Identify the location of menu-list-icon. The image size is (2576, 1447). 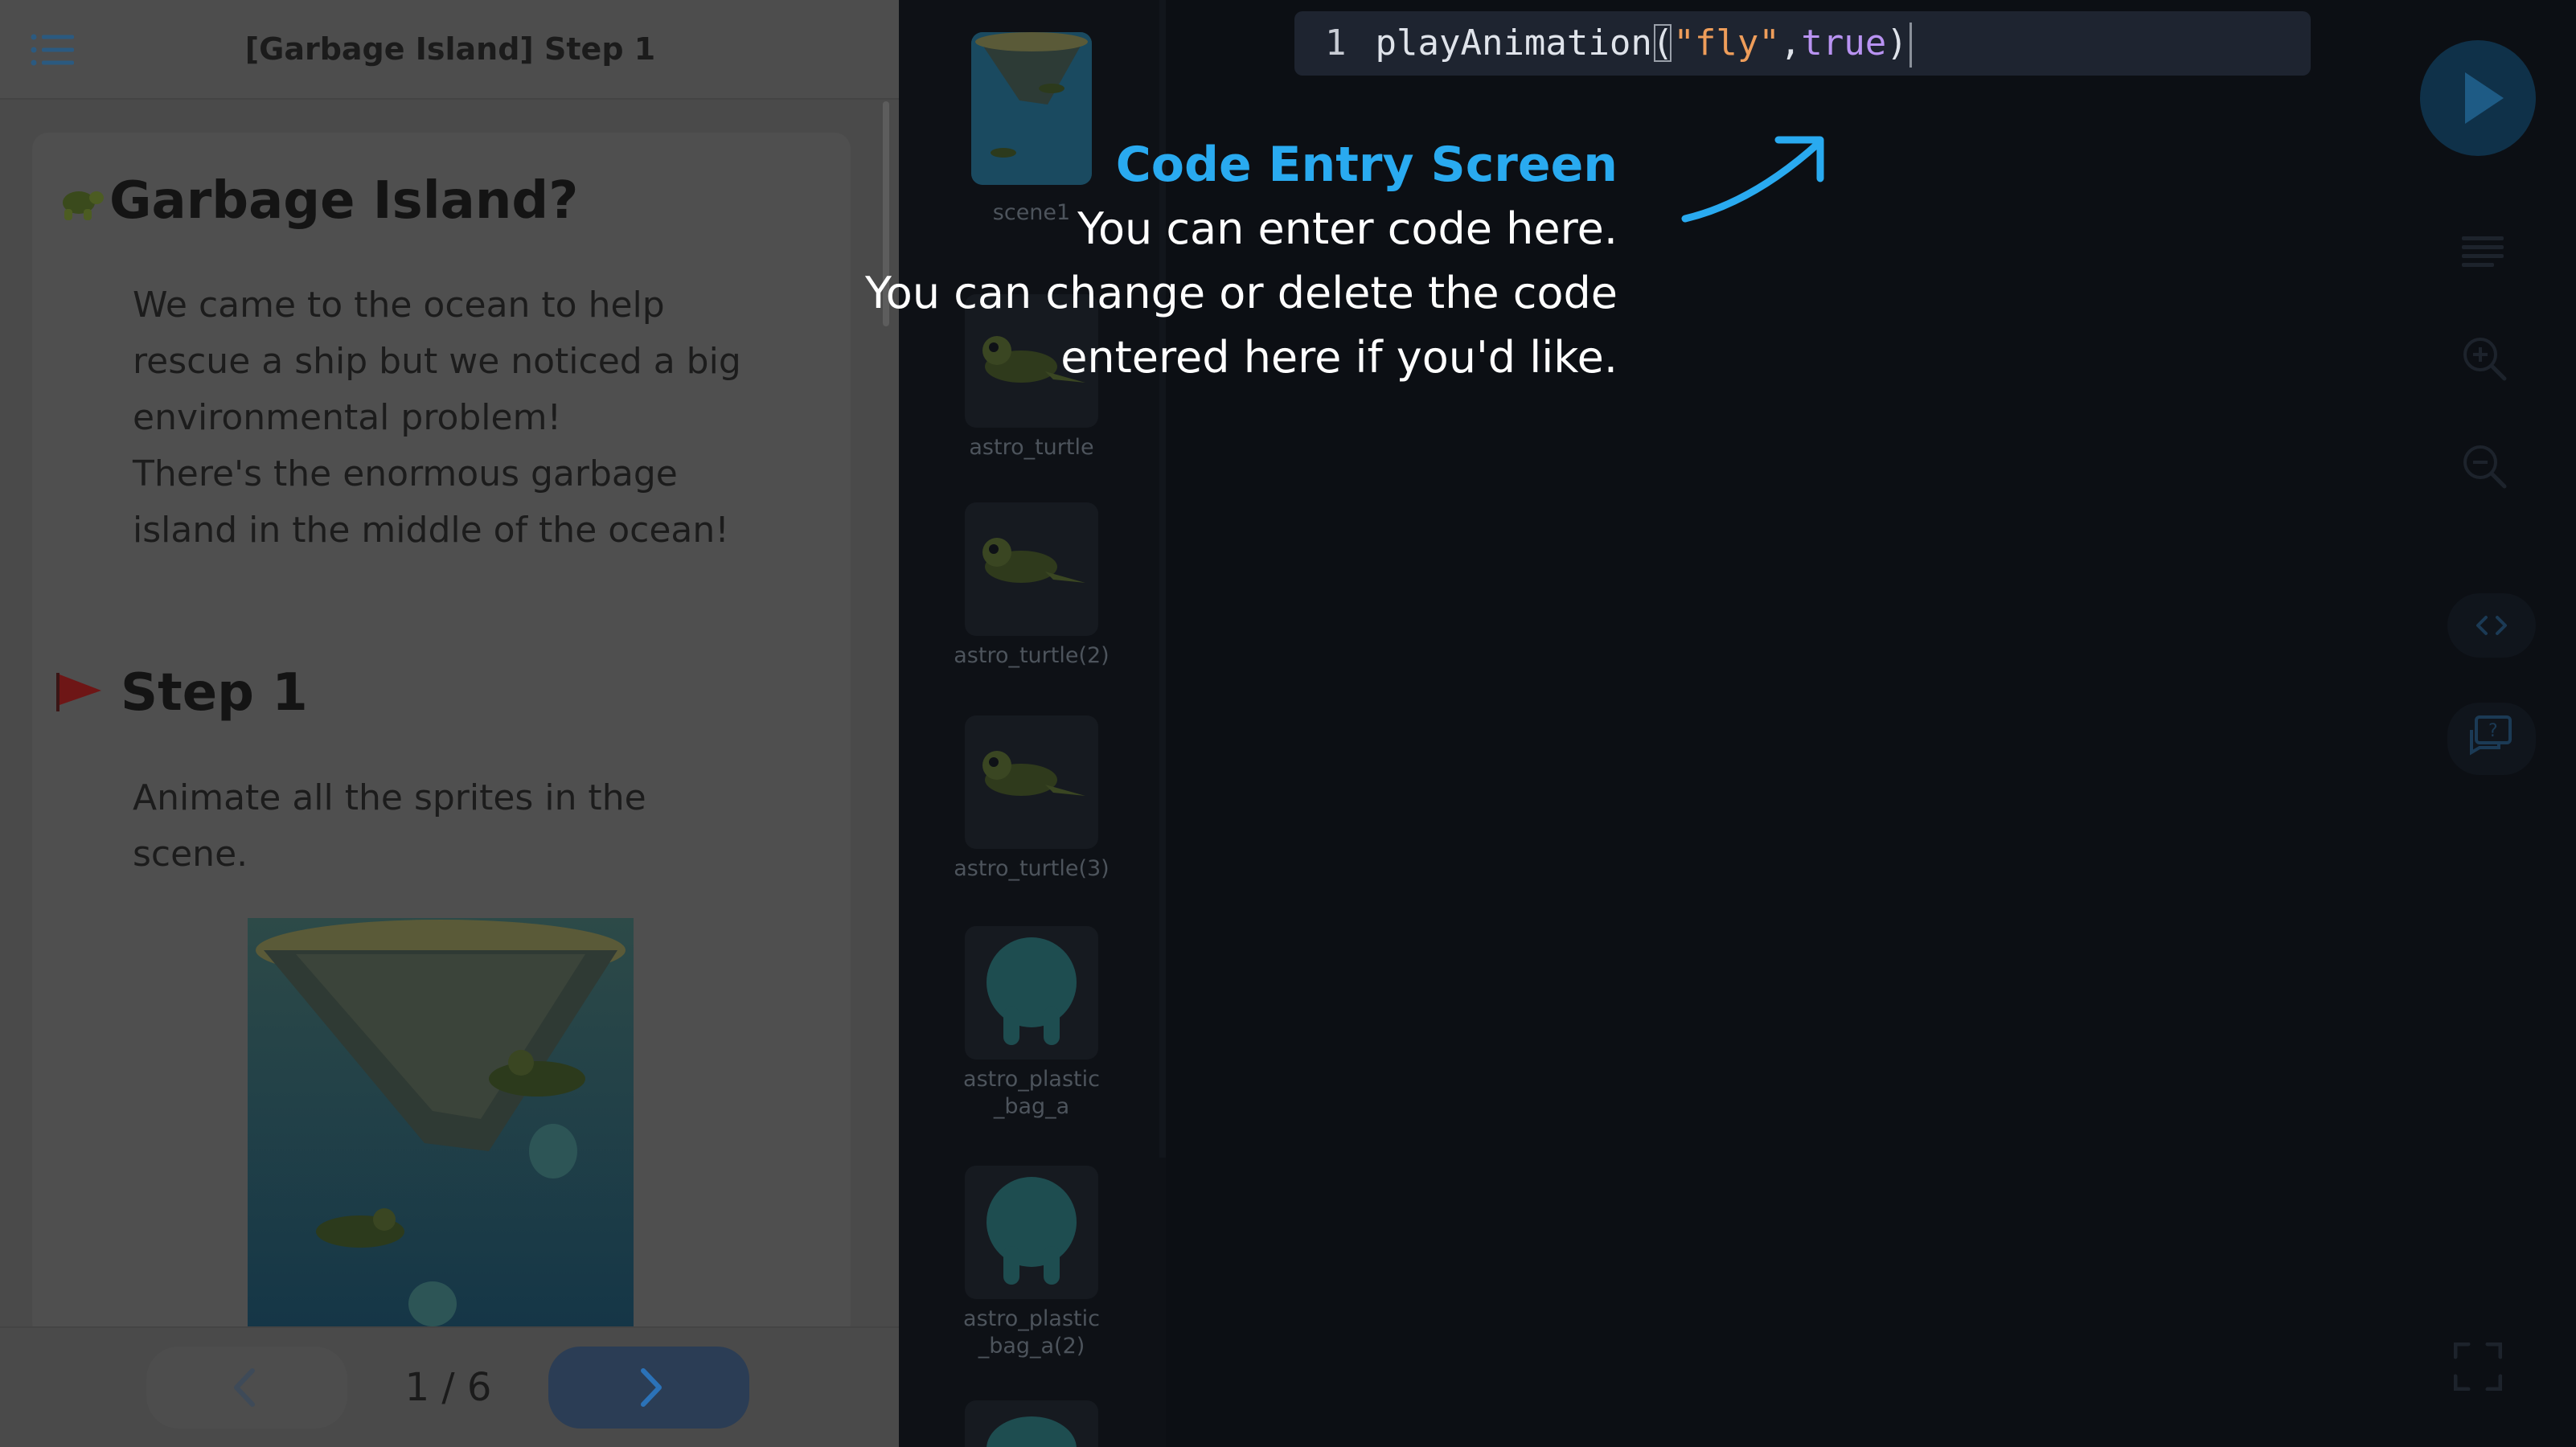
(53, 50).